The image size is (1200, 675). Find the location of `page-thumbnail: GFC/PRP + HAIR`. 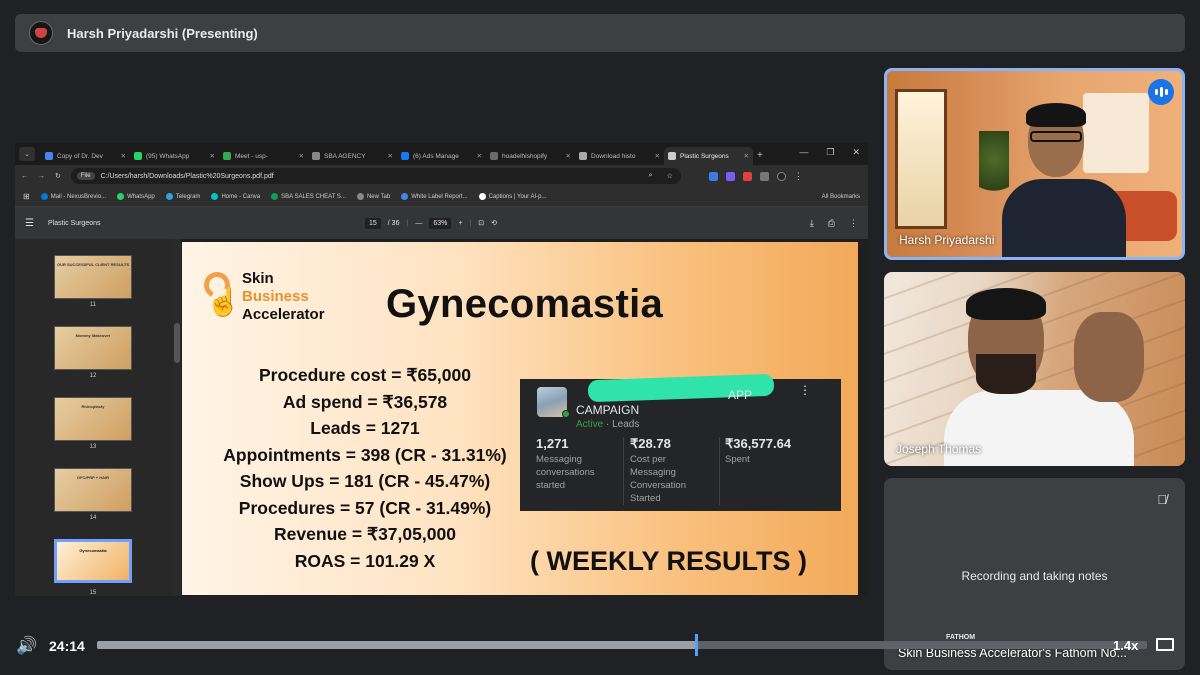

page-thumbnail: GFC/PRP + HAIR is located at coordinates (93, 490).